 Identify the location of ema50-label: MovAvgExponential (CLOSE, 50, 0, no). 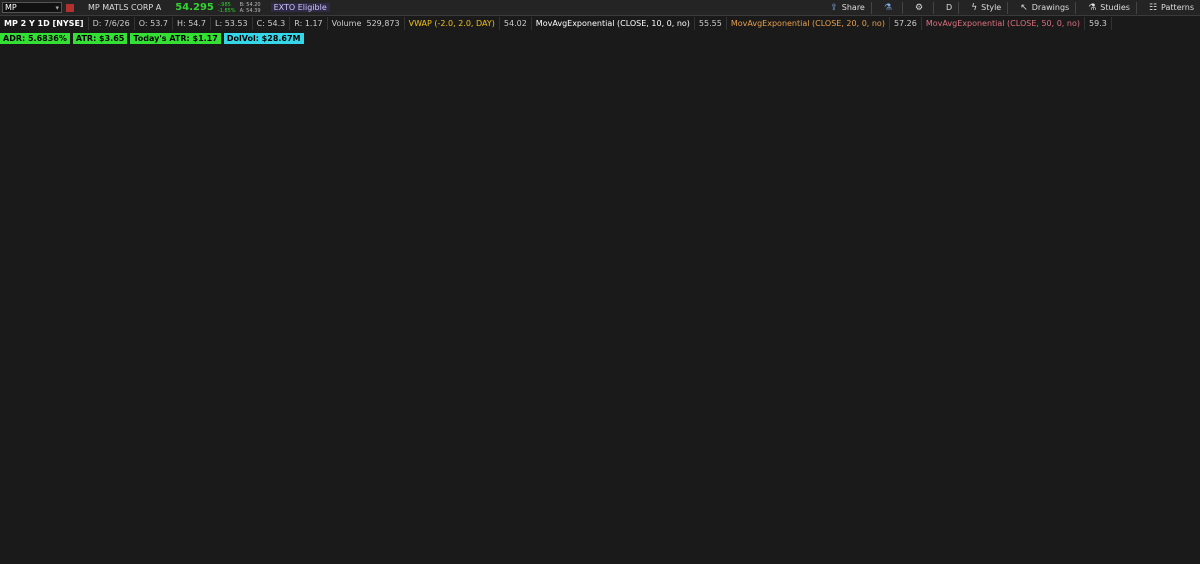
(1003, 23).